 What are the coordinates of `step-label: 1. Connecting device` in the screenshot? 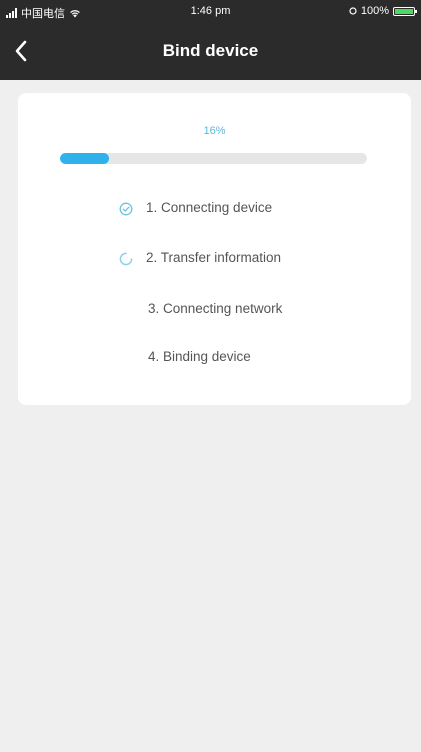 It's located at (209, 207).